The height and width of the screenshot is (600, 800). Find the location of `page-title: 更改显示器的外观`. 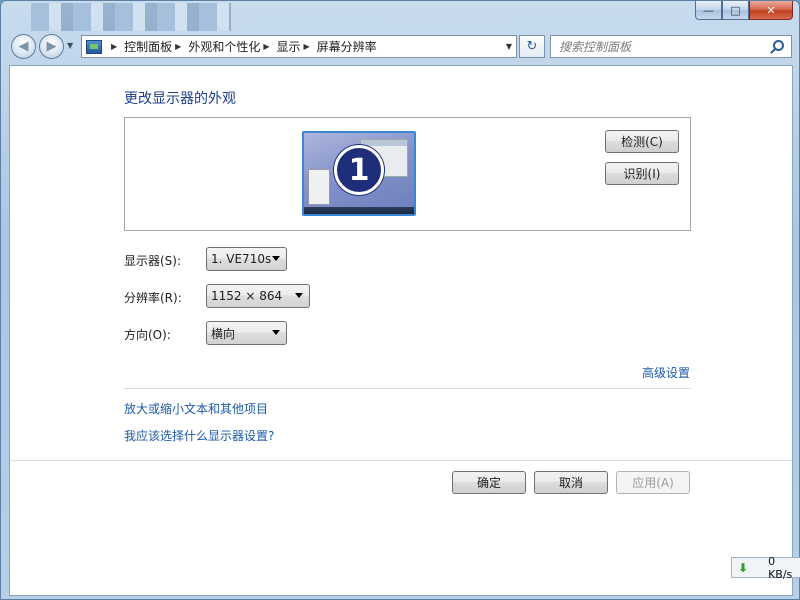

page-title: 更改显示器的外观 is located at coordinates (180, 99).